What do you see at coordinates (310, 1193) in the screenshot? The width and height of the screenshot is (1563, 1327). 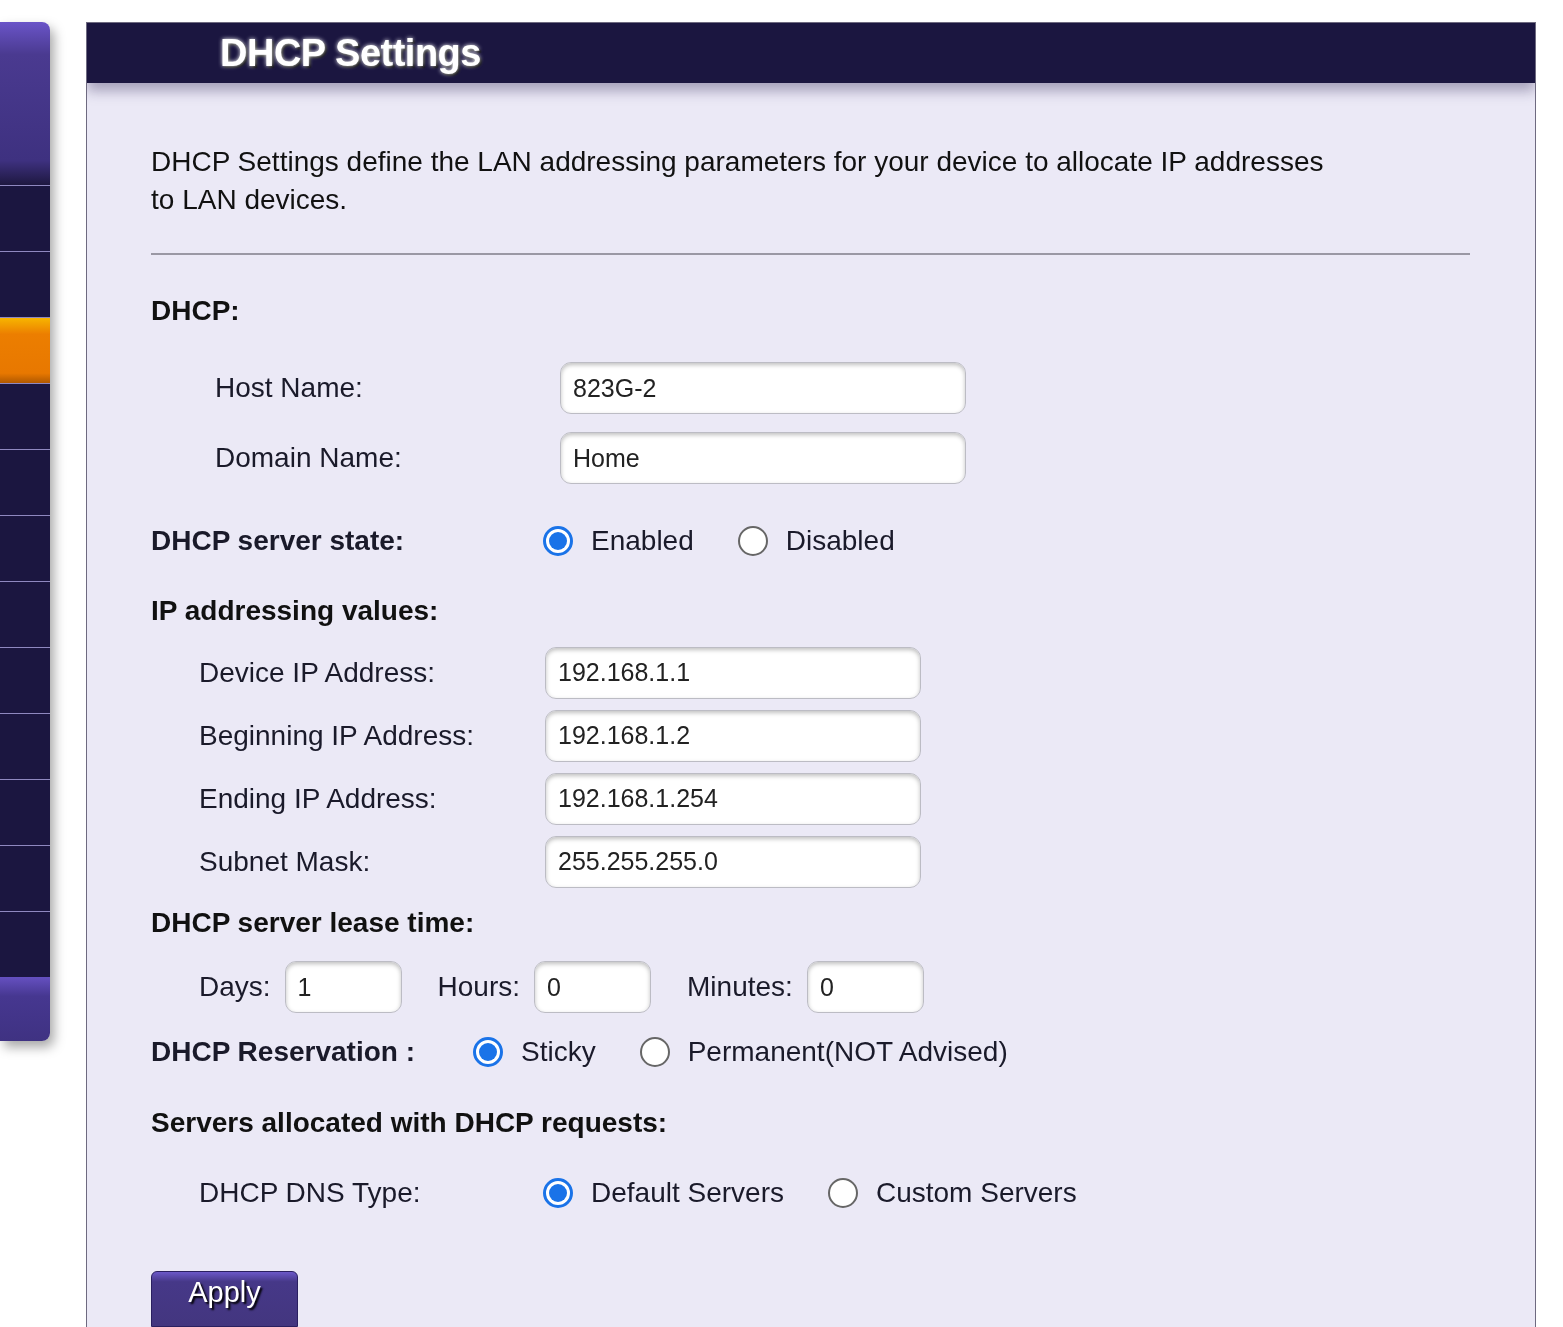 I see `field-label: DHCP DNS Type:` at bounding box center [310, 1193].